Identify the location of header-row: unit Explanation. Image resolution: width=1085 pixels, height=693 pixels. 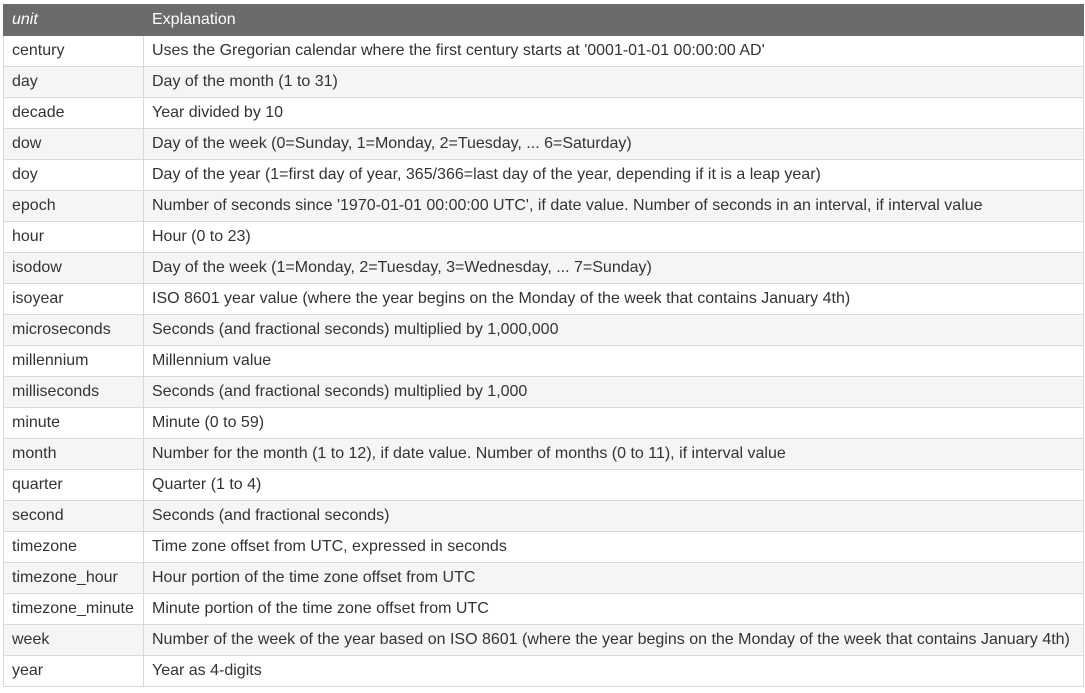
(543, 20).